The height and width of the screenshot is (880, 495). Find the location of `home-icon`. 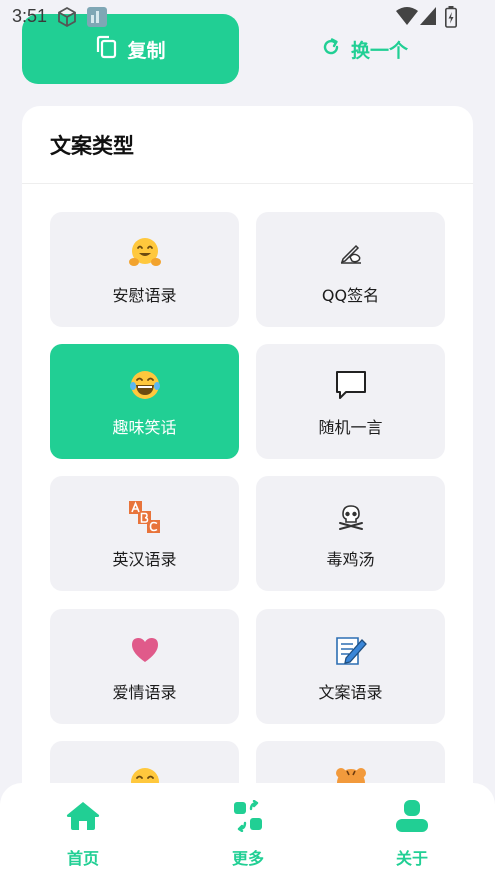

home-icon is located at coordinates (83, 816).